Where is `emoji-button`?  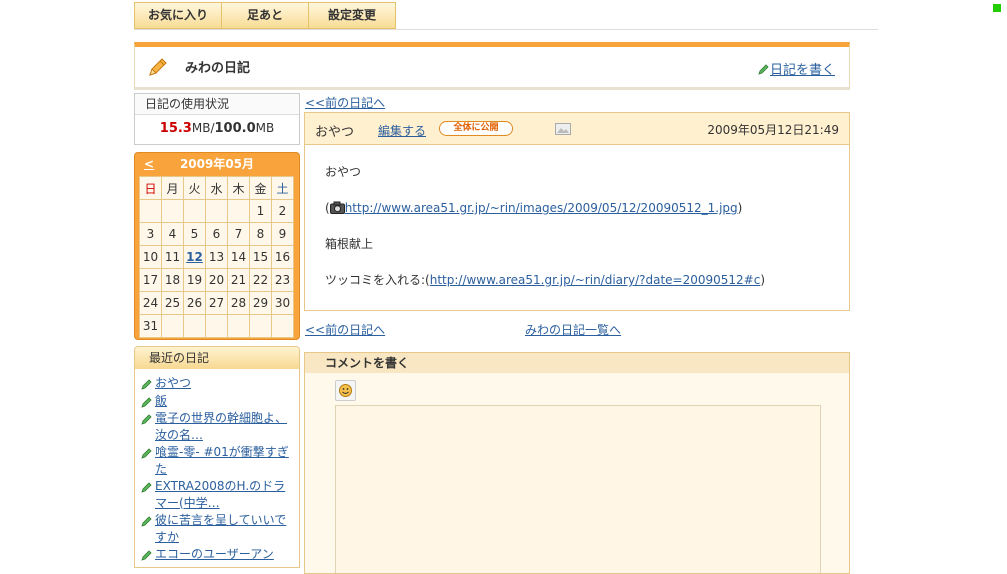 emoji-button is located at coordinates (345, 390).